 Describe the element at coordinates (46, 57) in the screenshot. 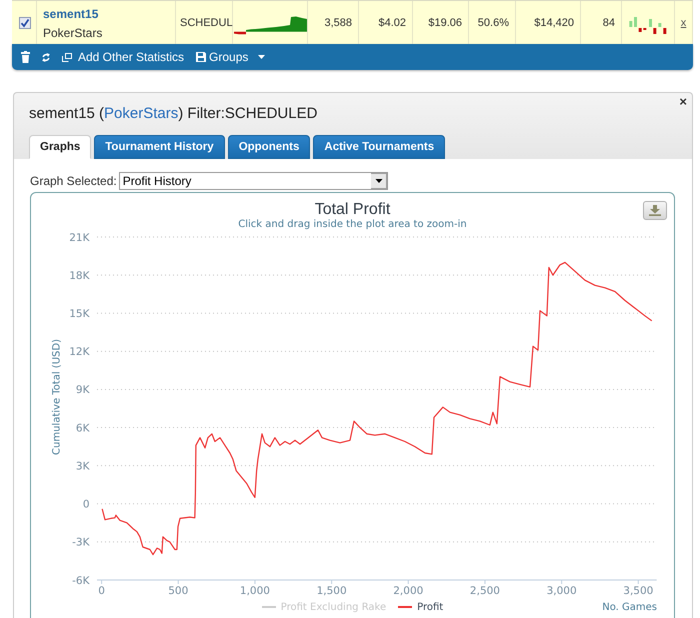

I see `refresh-icon` at that location.